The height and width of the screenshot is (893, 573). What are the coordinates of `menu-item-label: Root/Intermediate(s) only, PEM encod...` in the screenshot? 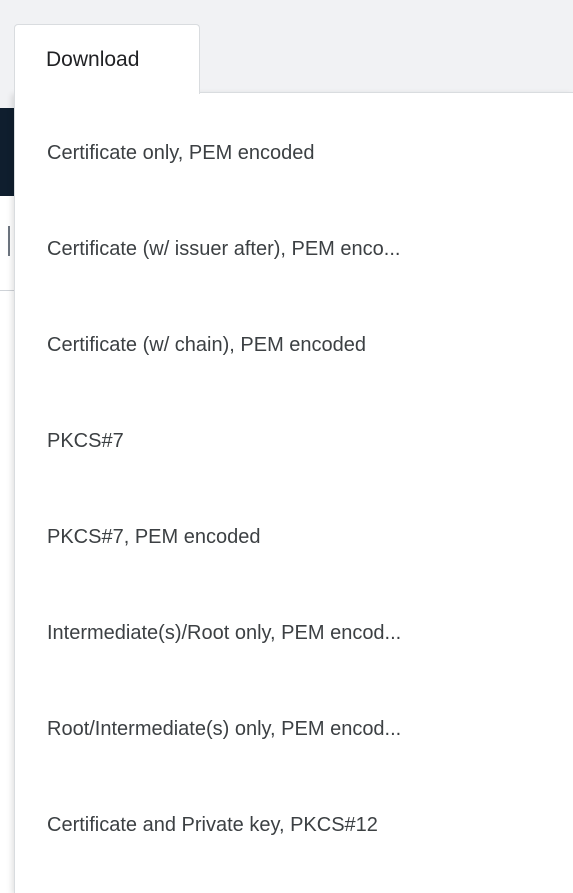 It's located at (224, 728).